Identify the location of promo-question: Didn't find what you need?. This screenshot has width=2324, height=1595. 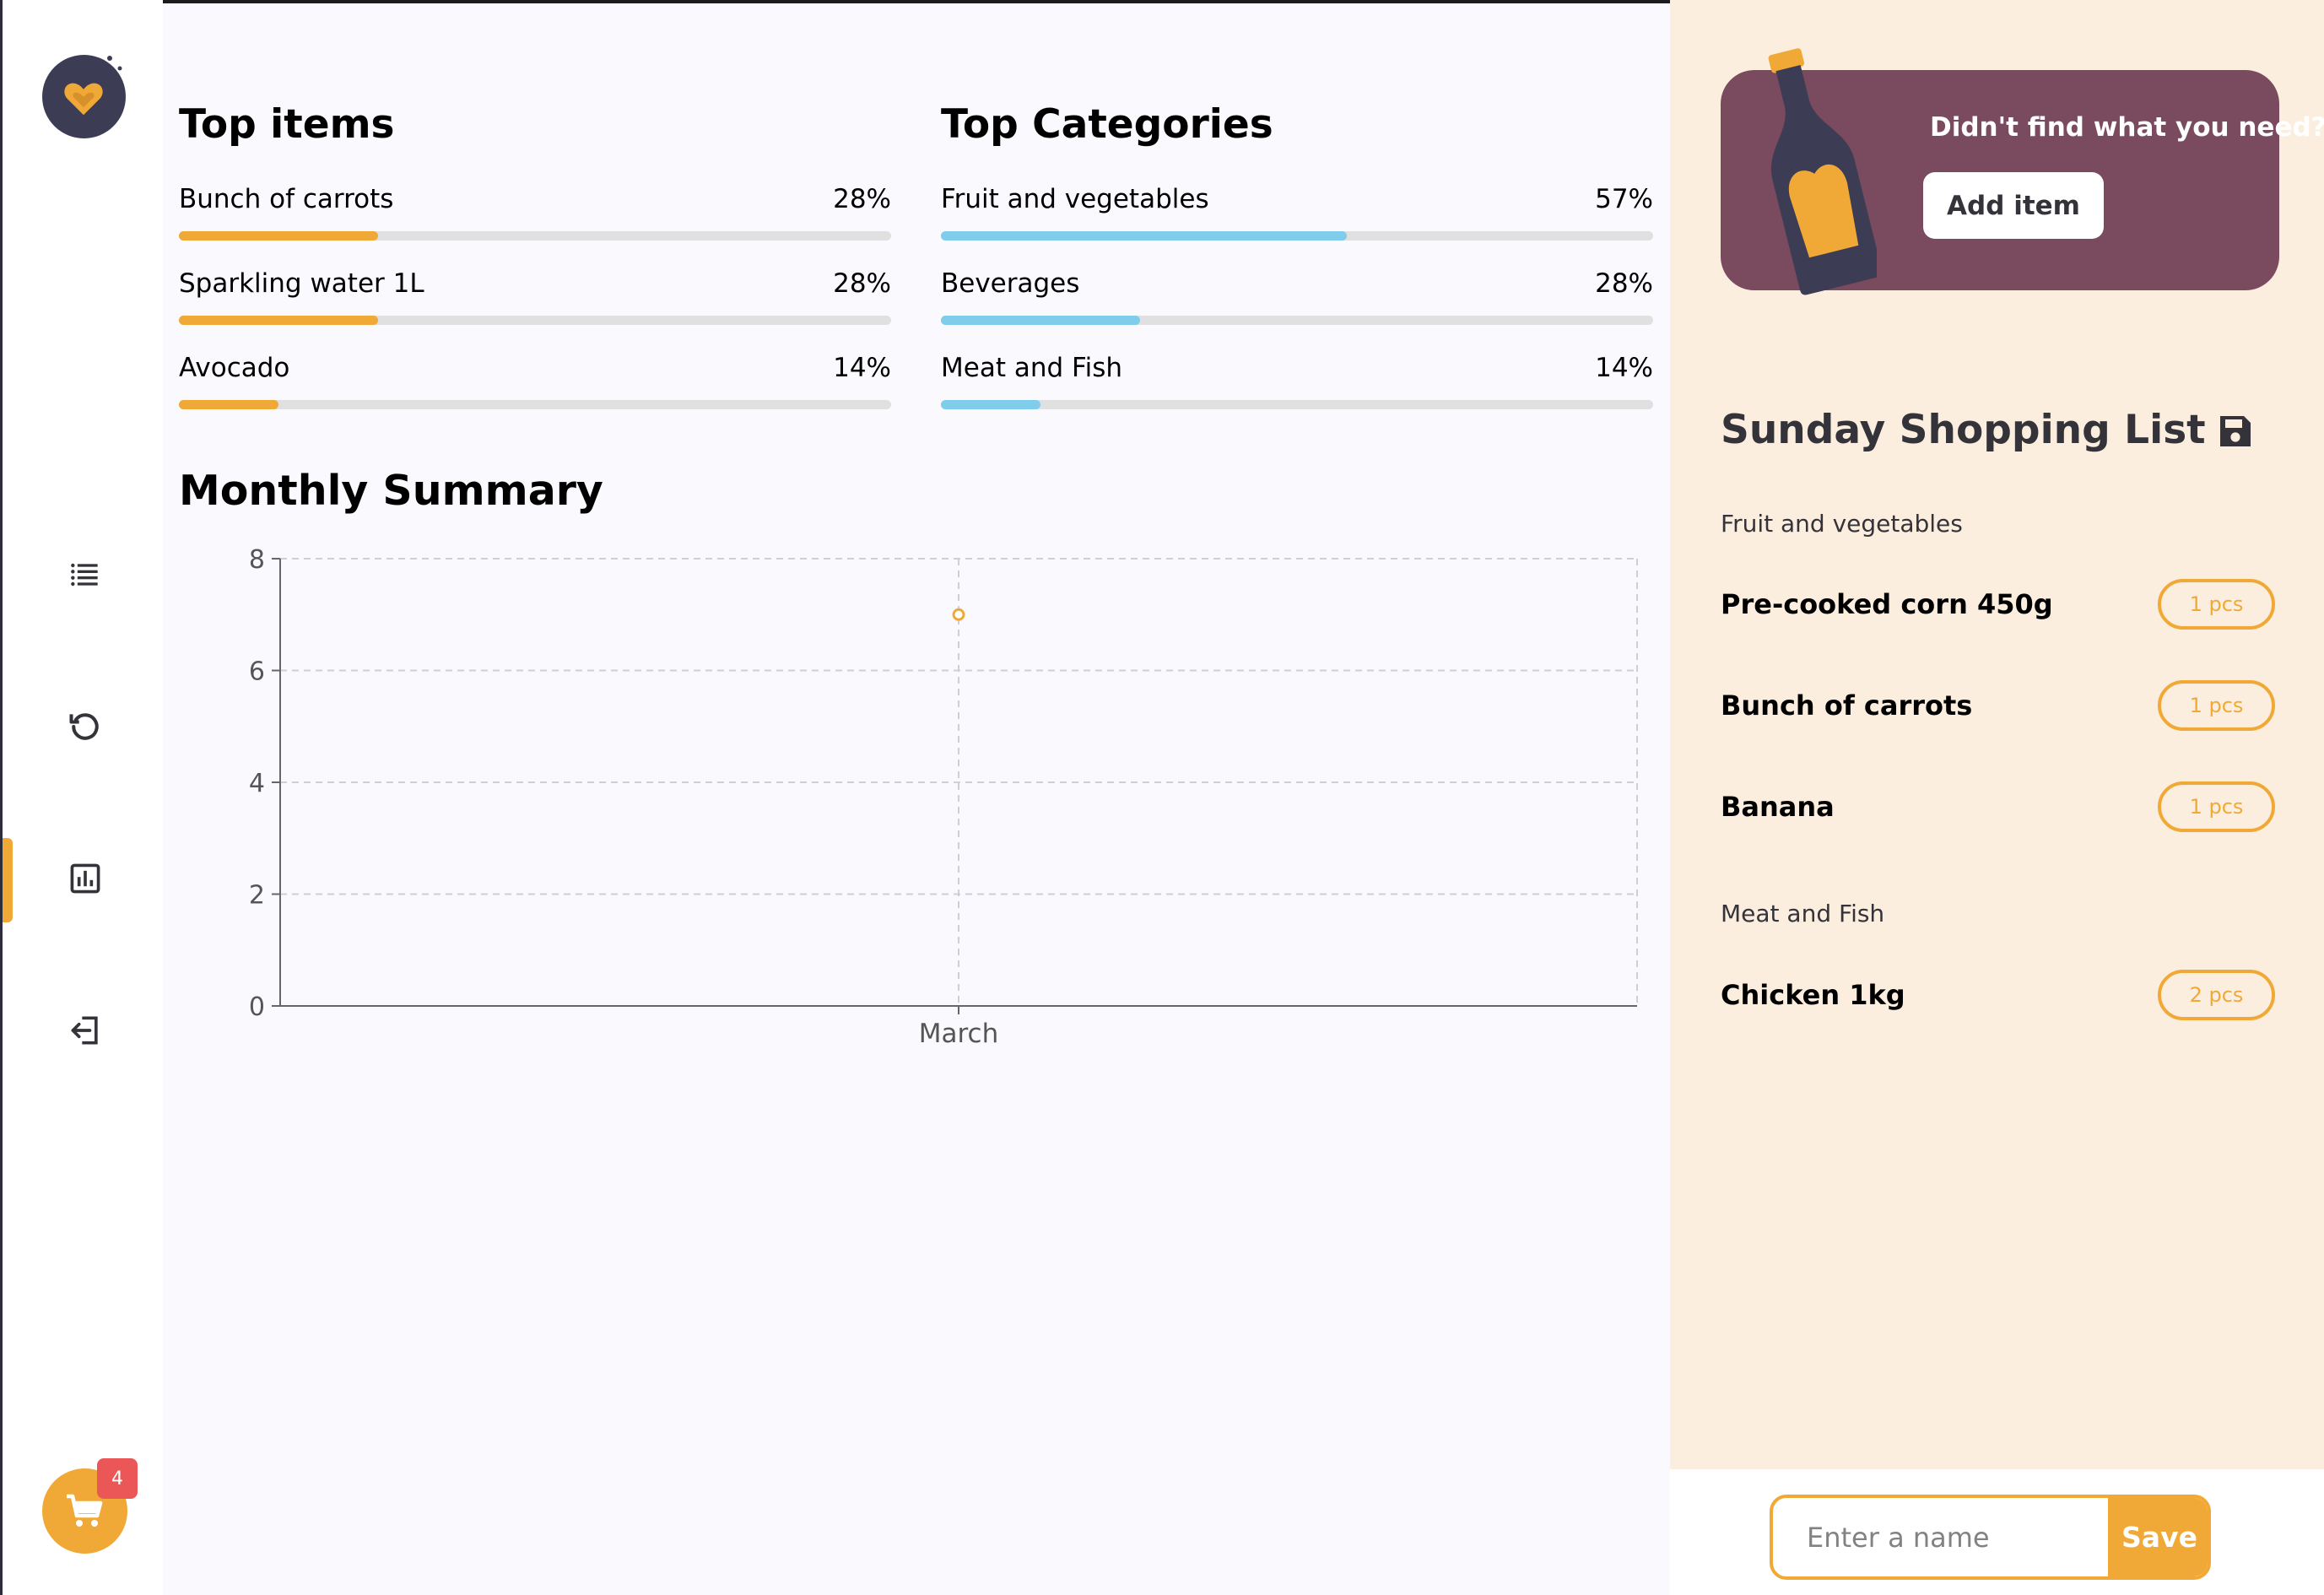
(2127, 128).